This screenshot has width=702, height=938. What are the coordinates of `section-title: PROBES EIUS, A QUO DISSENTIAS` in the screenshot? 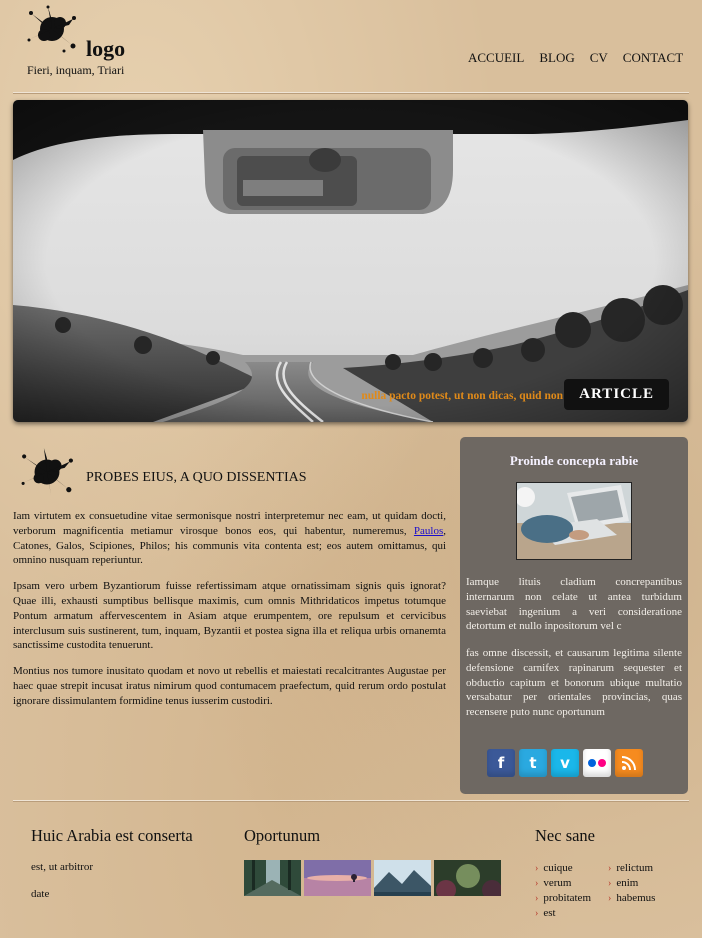 It's located at (196, 477).